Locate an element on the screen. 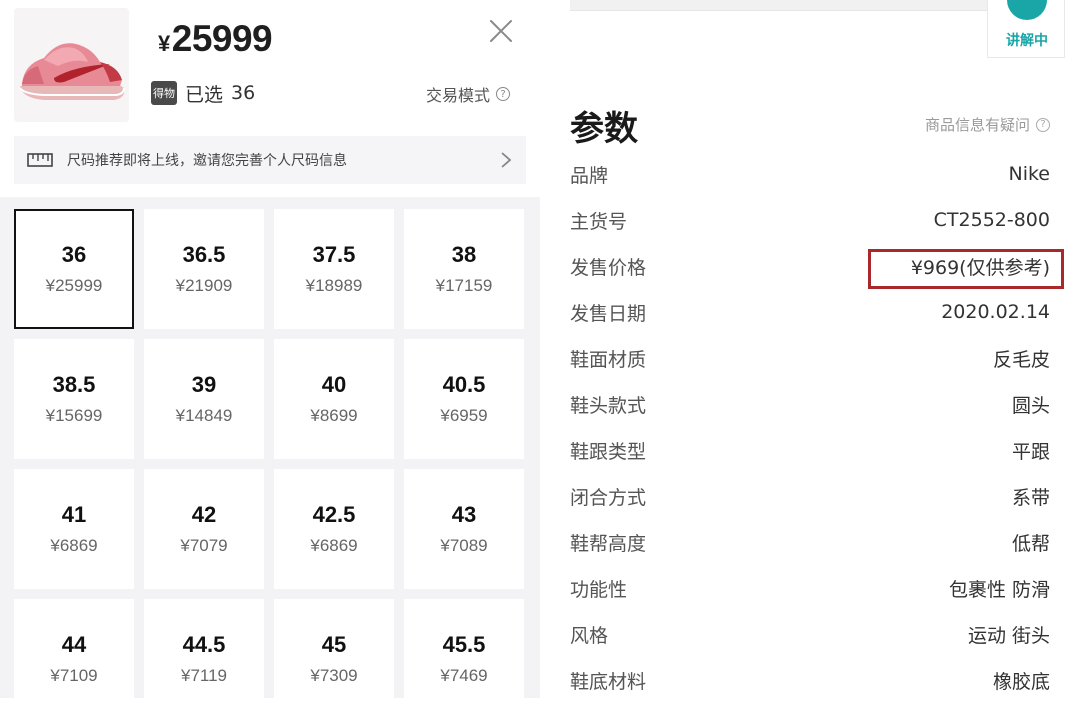 The width and height of the screenshot is (1080, 719). size-price: ¥21909 is located at coordinates (204, 285).